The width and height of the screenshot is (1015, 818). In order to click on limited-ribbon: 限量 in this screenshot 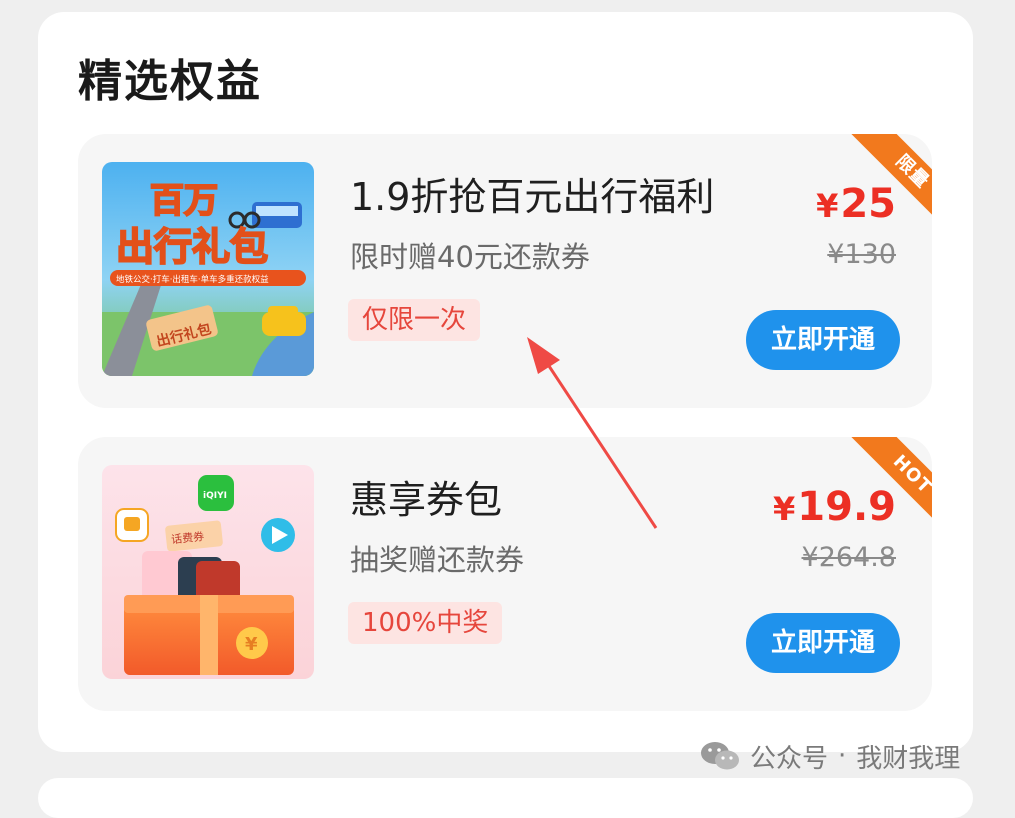, I will do `click(884, 182)`.